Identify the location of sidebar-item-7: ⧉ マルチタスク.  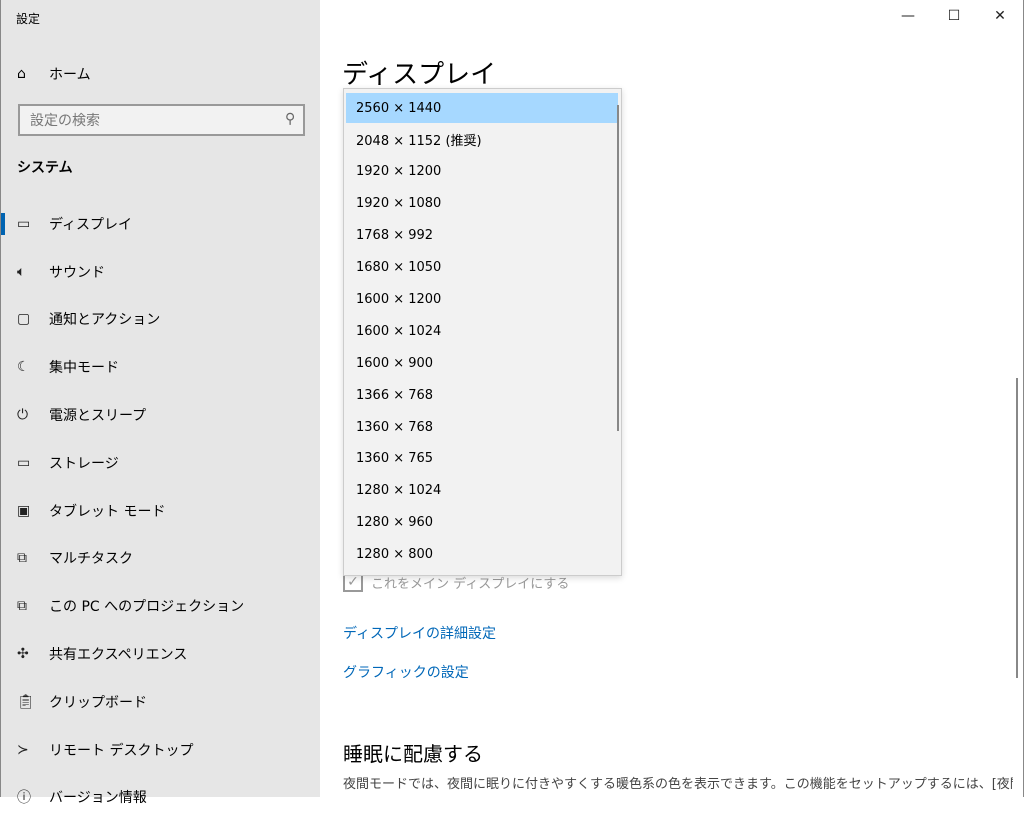
(161, 559).